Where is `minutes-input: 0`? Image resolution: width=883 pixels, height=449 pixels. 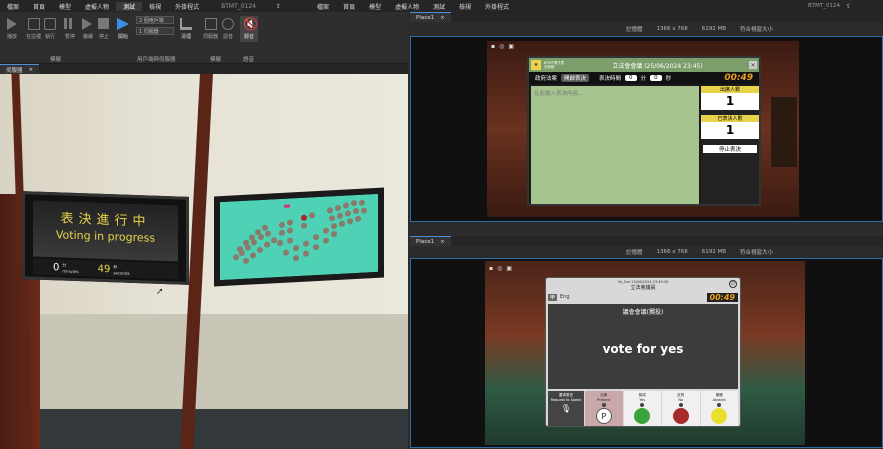
minutes-input: 0 is located at coordinates (631, 78).